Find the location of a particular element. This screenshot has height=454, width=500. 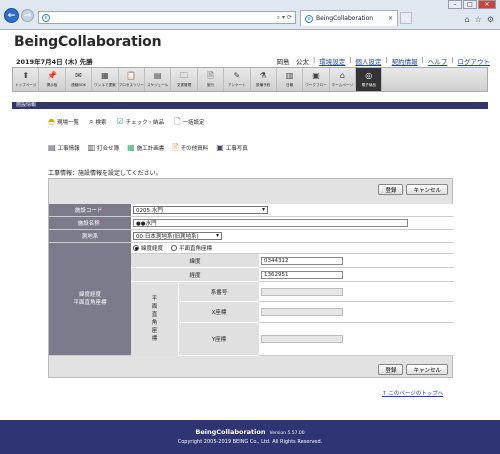

help-link: ヘルプ is located at coordinates (438, 61).